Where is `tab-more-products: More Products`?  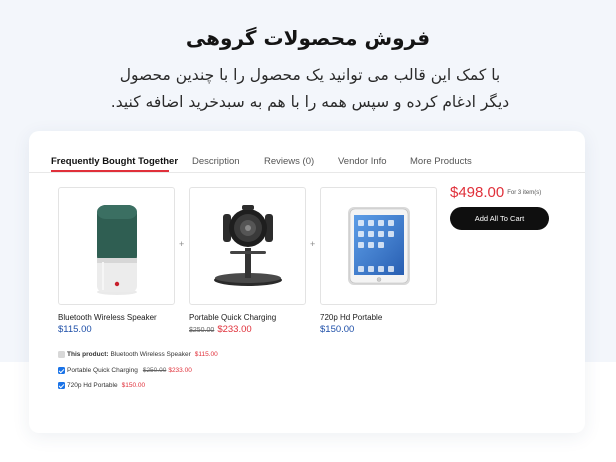
tab-more-products: More Products is located at coordinates (441, 161).